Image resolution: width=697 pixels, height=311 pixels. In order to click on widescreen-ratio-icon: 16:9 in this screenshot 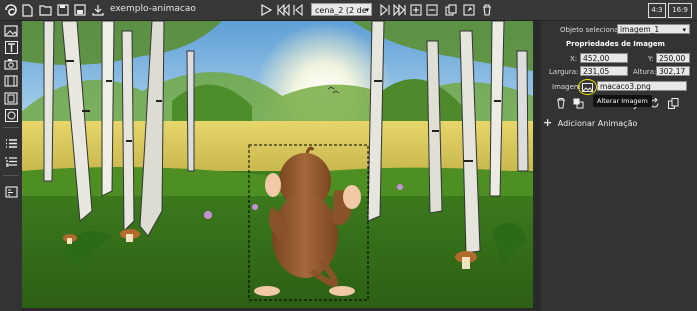, I will do `click(680, 10)`.